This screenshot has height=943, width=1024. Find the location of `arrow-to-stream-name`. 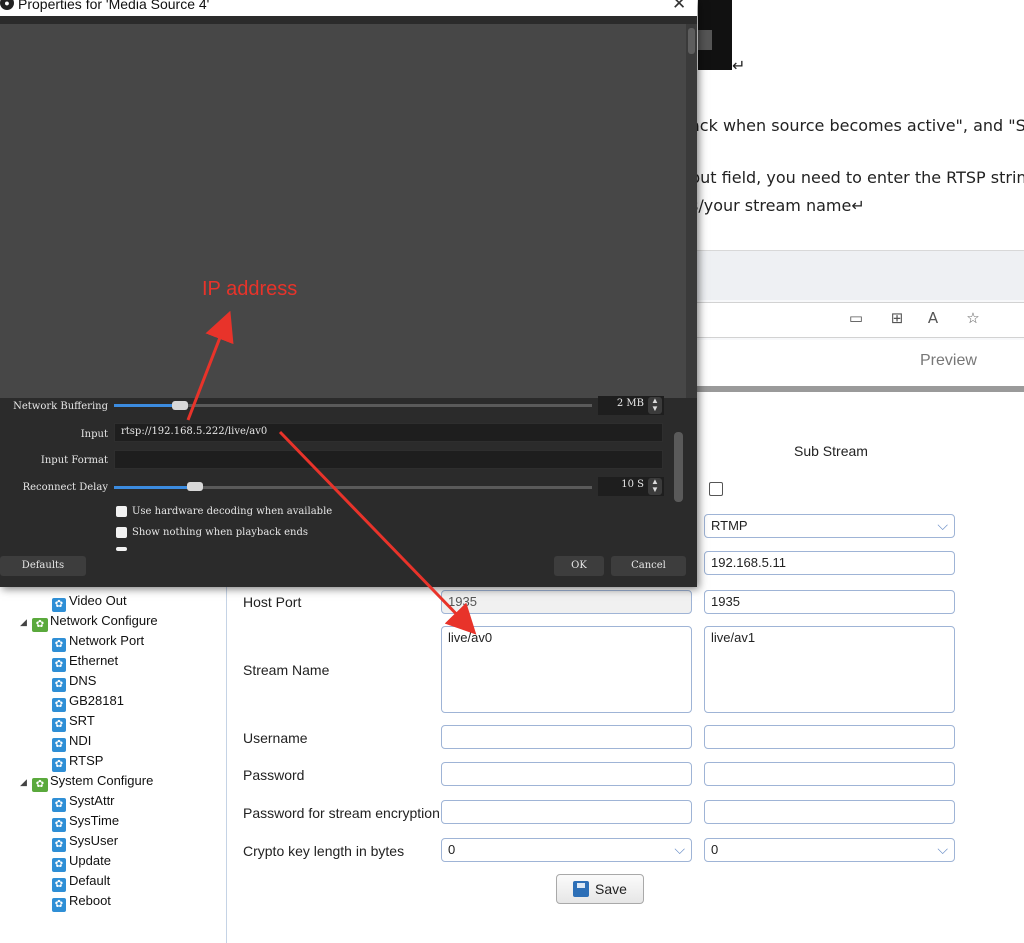

arrow-to-stream-name is located at coordinates (377, 532).